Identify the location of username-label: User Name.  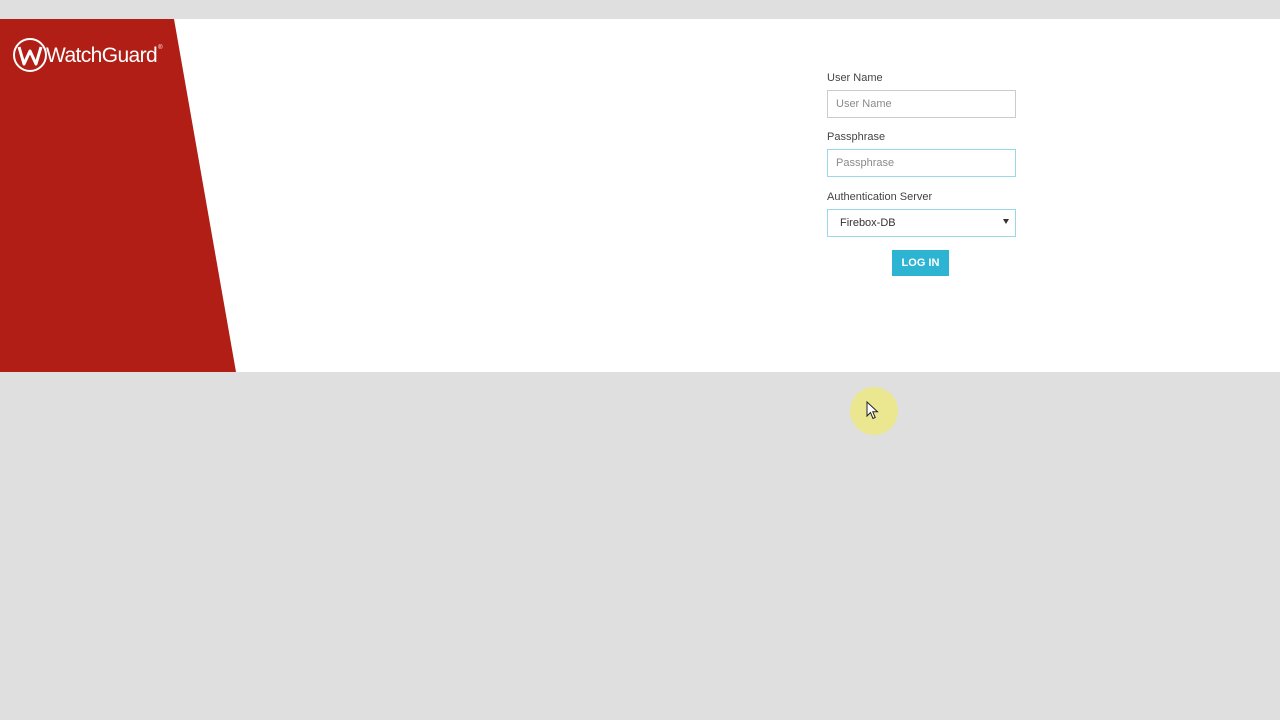
(855, 78).